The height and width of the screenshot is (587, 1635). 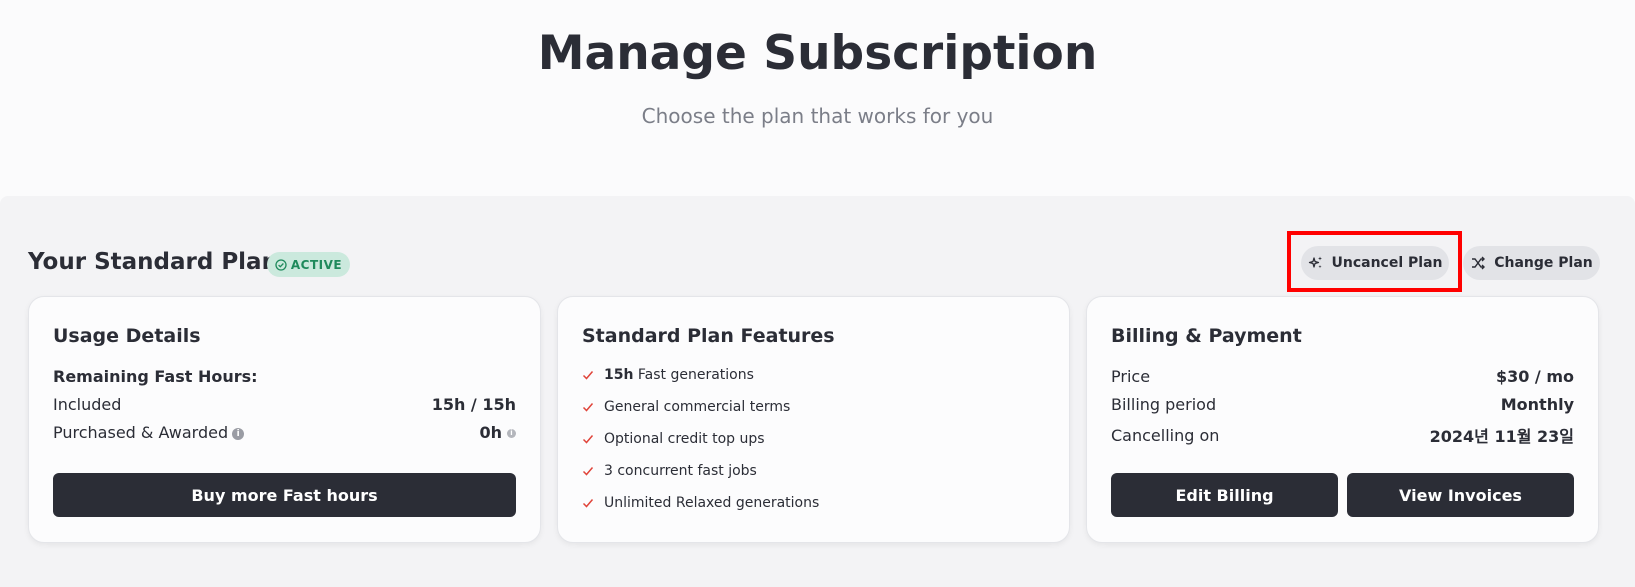 I want to click on remaining-fast-hours-heading: Remaining Fast Hours:, so click(x=284, y=376).